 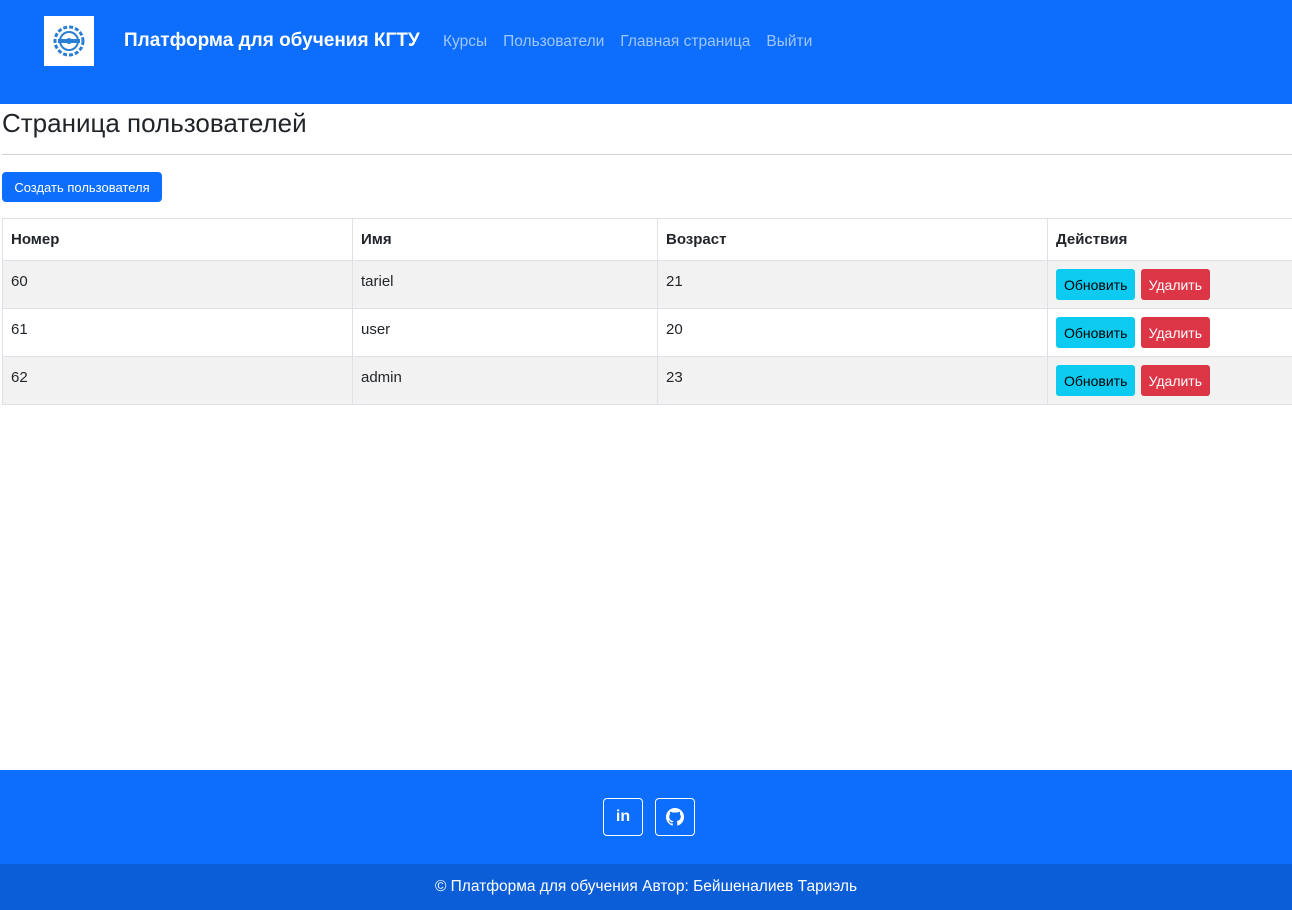 I want to click on table-row: 62 admin 23 Обновить Удалить, so click(x=647, y=380).